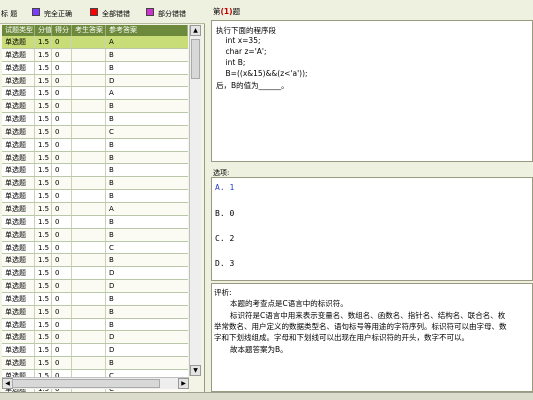  What do you see at coordinates (223, 292) in the screenshot?
I see `explanation-label: 评析:` at bounding box center [223, 292].